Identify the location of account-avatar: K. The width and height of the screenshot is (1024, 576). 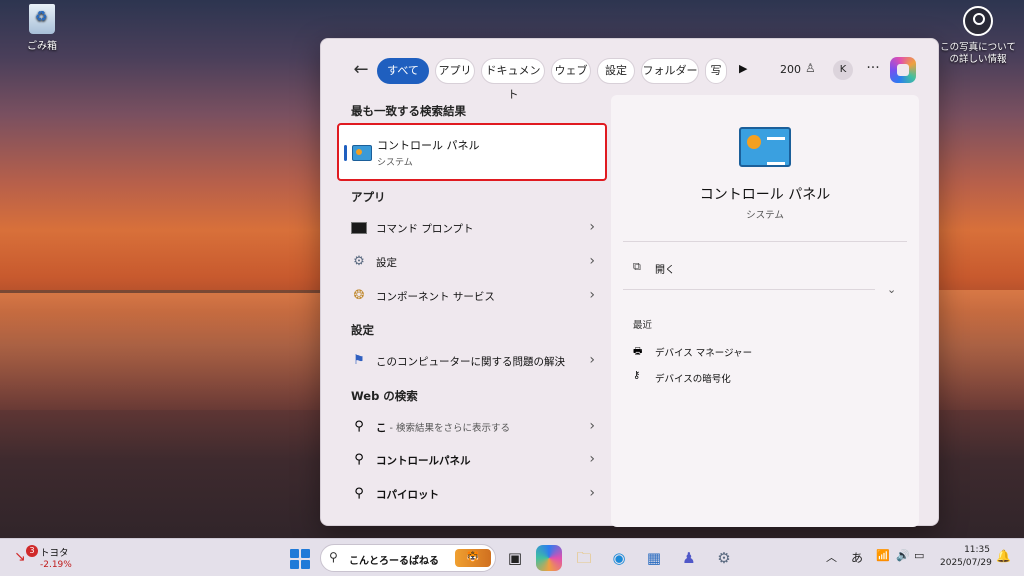
(843, 70).